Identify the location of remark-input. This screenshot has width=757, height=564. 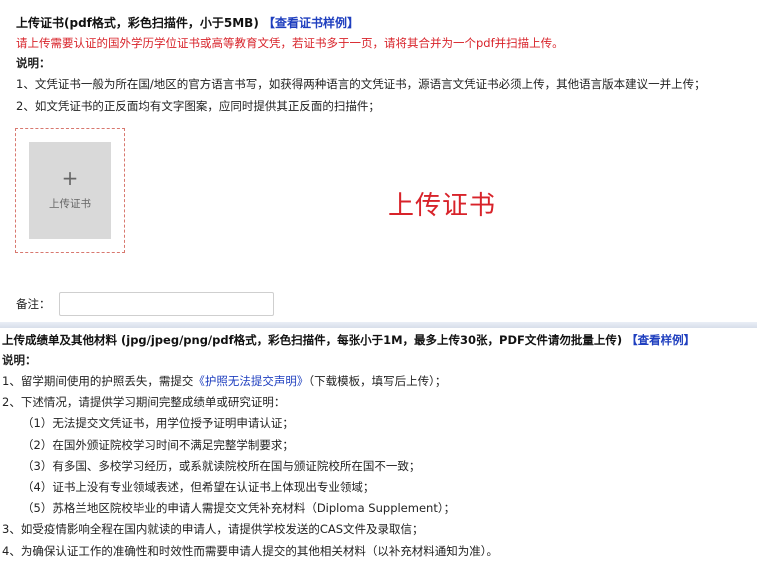
(166, 304).